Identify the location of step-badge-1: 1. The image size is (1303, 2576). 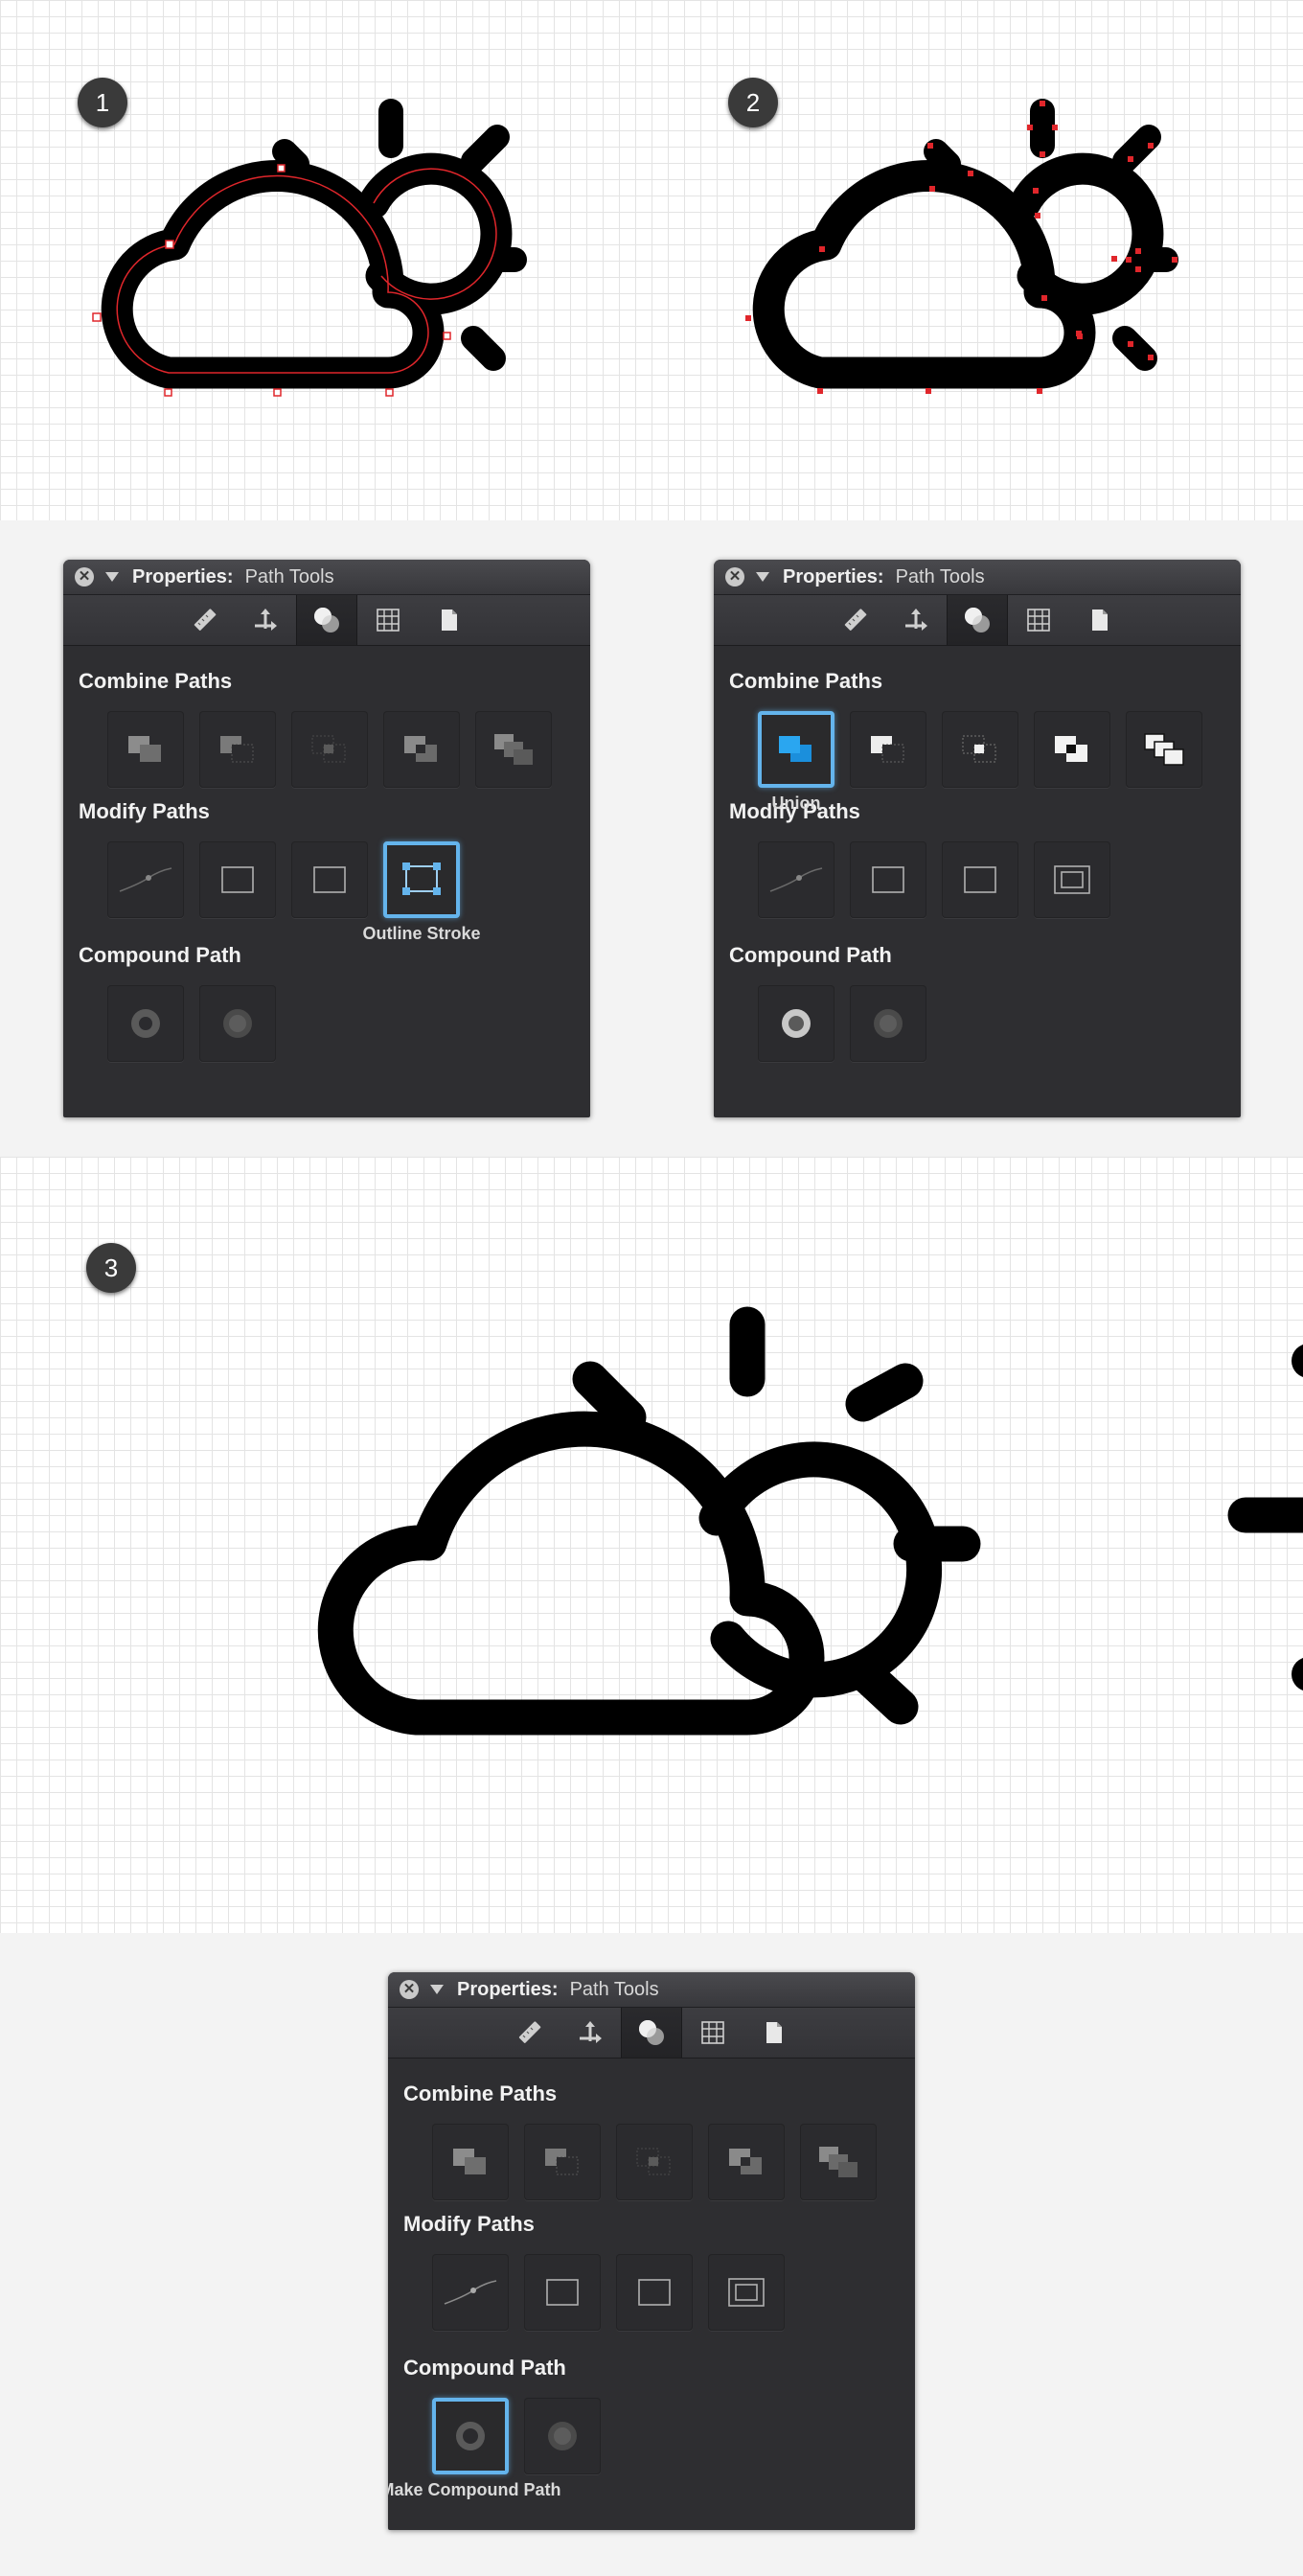
(102, 102).